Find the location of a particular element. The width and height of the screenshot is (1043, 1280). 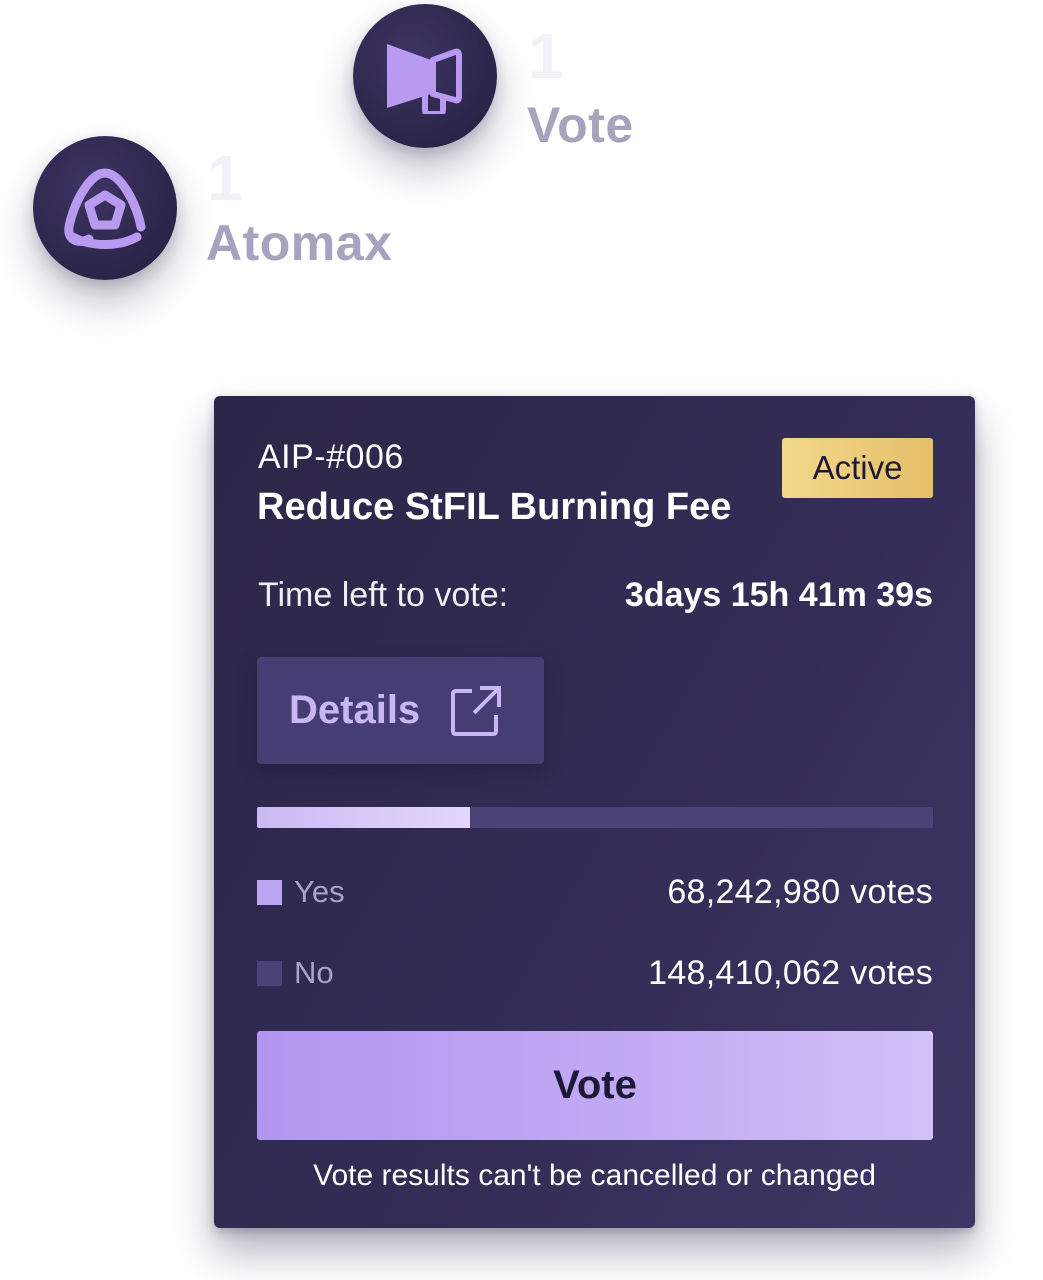

yes-swatch is located at coordinates (269, 892).